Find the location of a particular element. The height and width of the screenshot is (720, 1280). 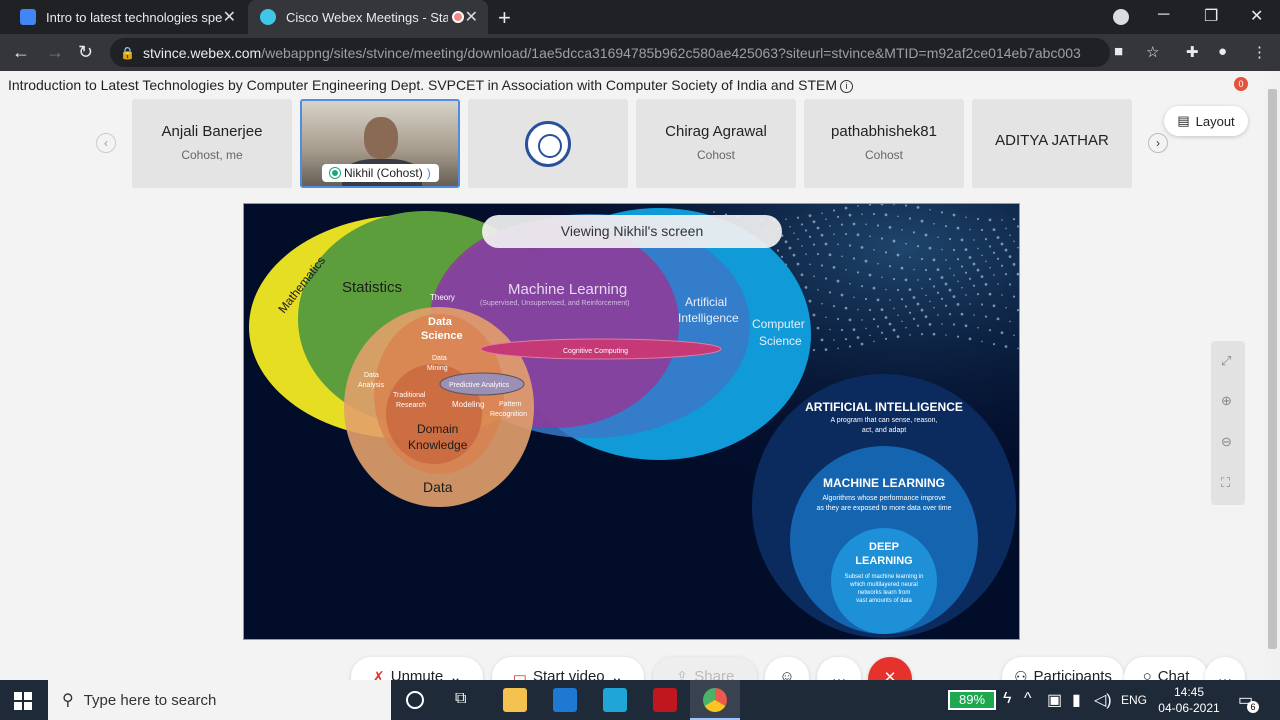

battery-indicator: 89% is located at coordinates (972, 700).